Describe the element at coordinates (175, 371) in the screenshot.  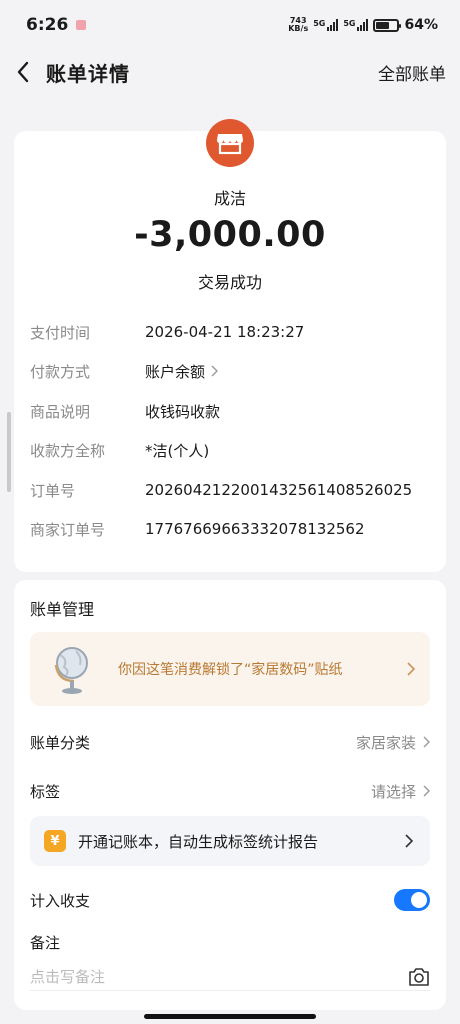
I see `payment-method-value: 账户余额` at that location.